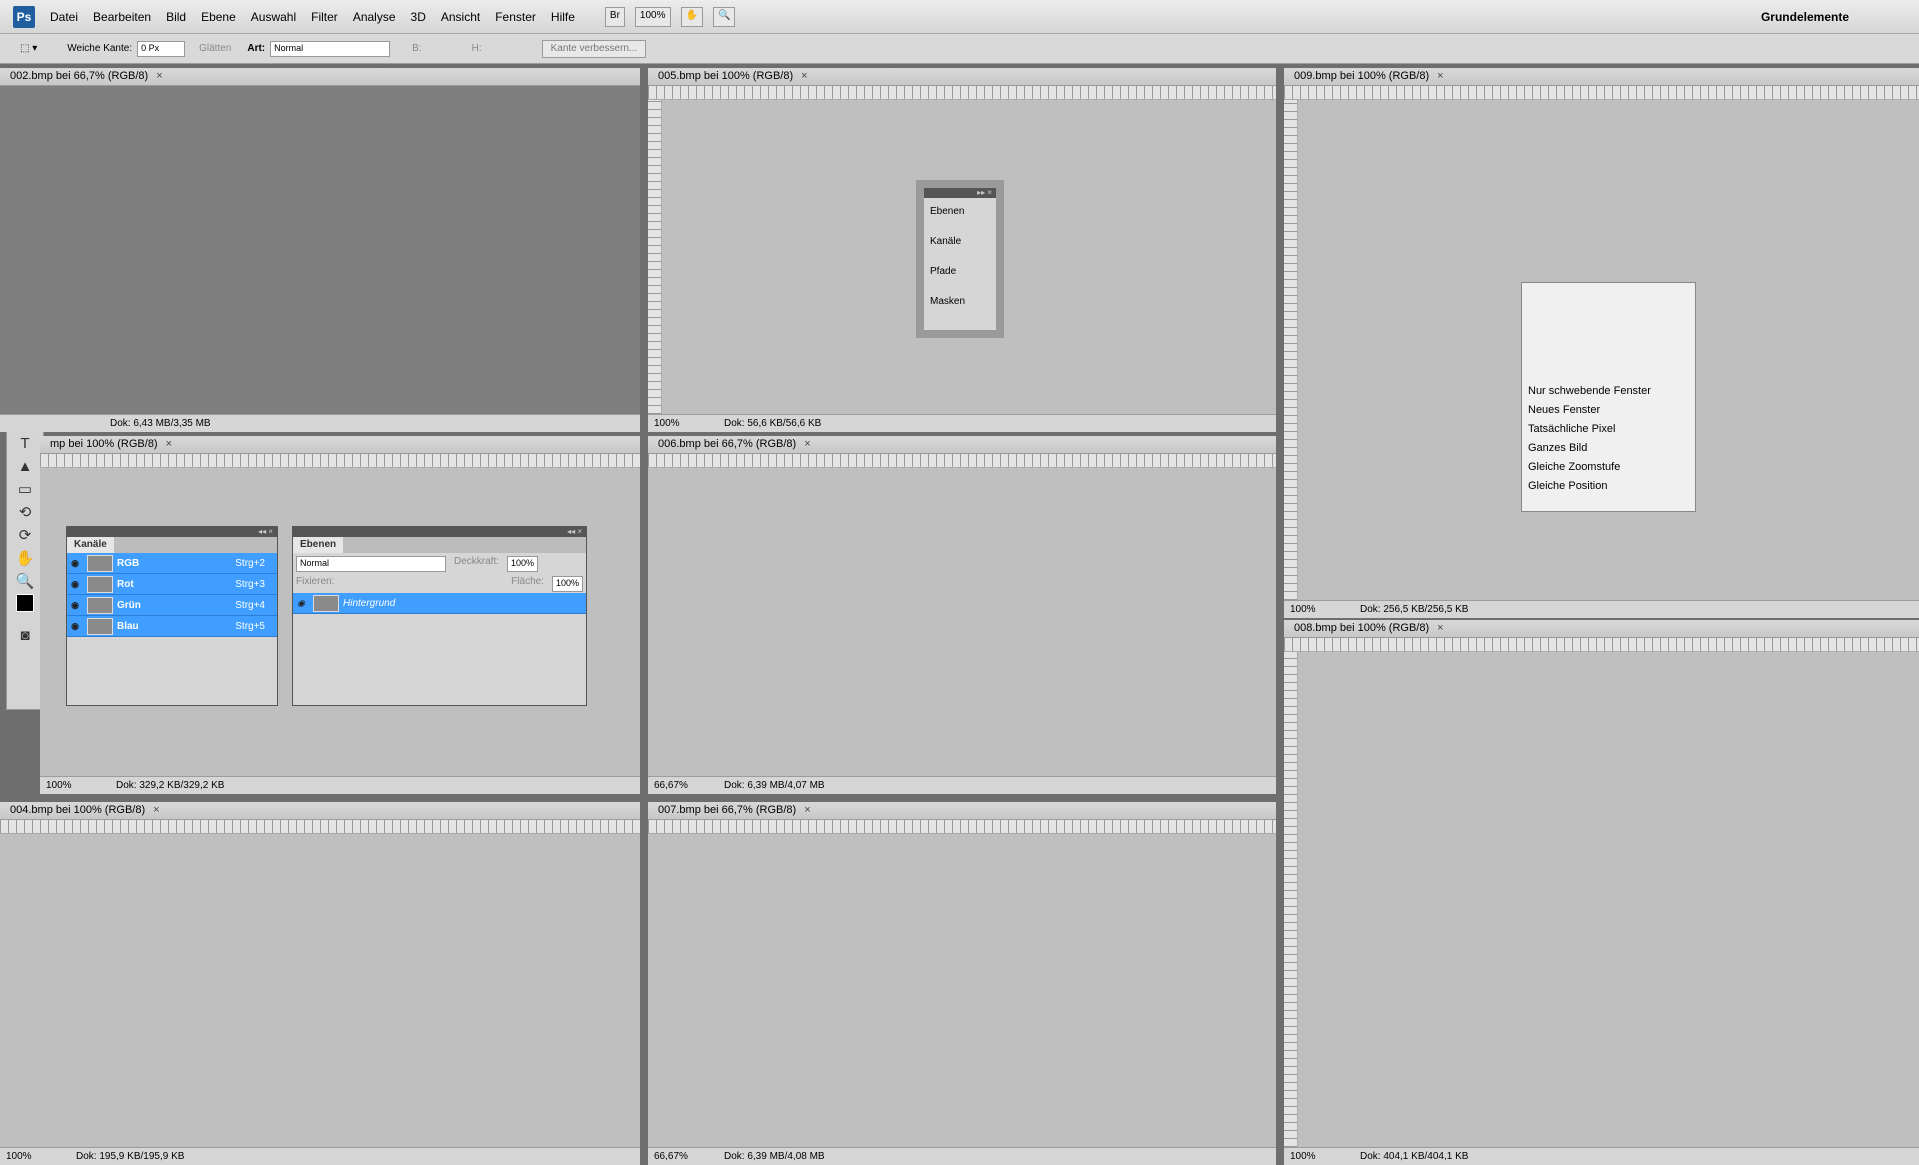 The width and height of the screenshot is (1919, 1165). What do you see at coordinates (320, 811) in the screenshot?
I see `doc-tab: 004.bmp bei 100% (RGB/8) ×` at bounding box center [320, 811].